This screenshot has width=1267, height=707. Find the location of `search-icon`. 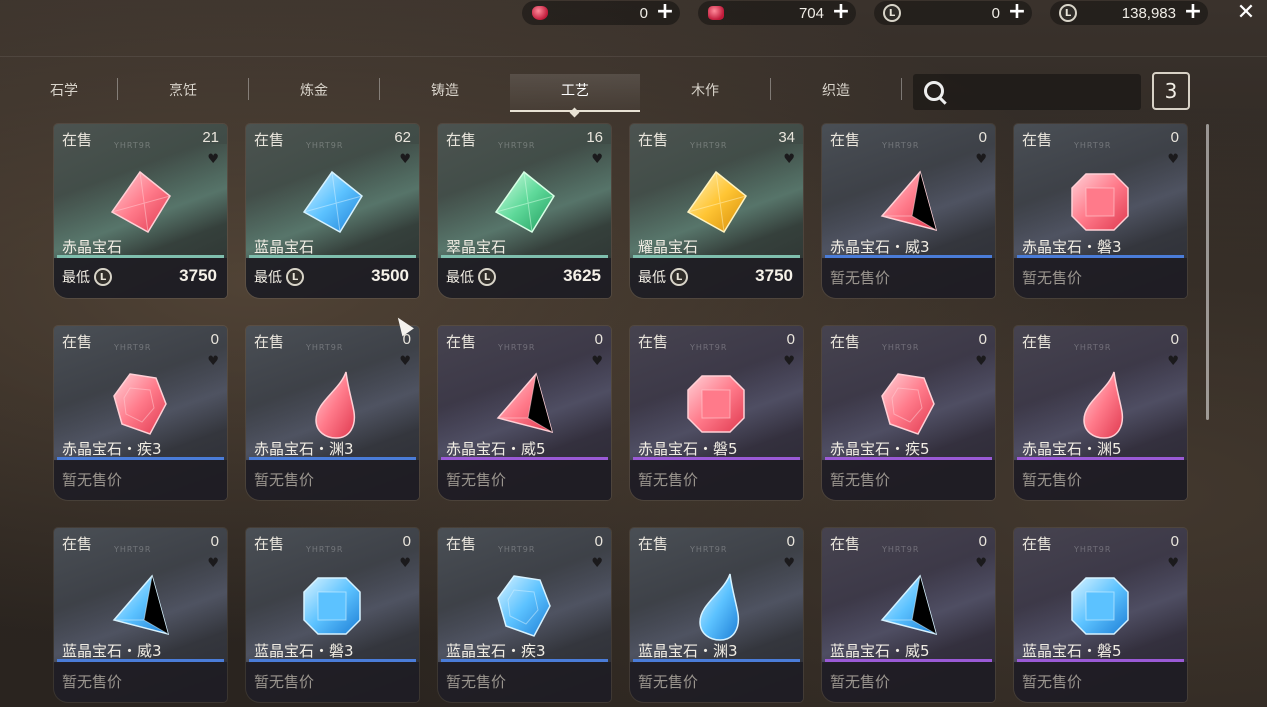

search-icon is located at coordinates (934, 91).